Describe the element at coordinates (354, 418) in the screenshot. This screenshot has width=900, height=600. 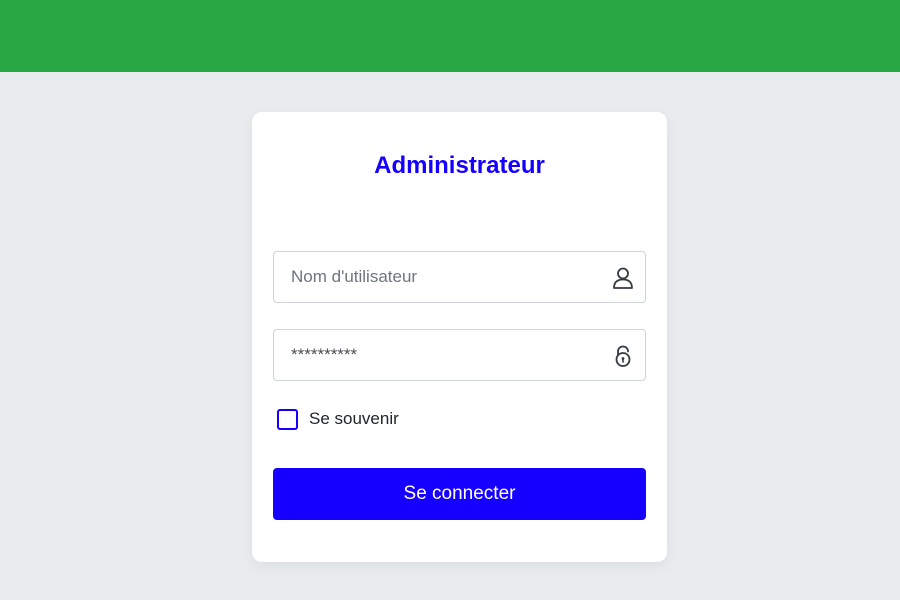
I see `remember-label: Se souvenir` at that location.